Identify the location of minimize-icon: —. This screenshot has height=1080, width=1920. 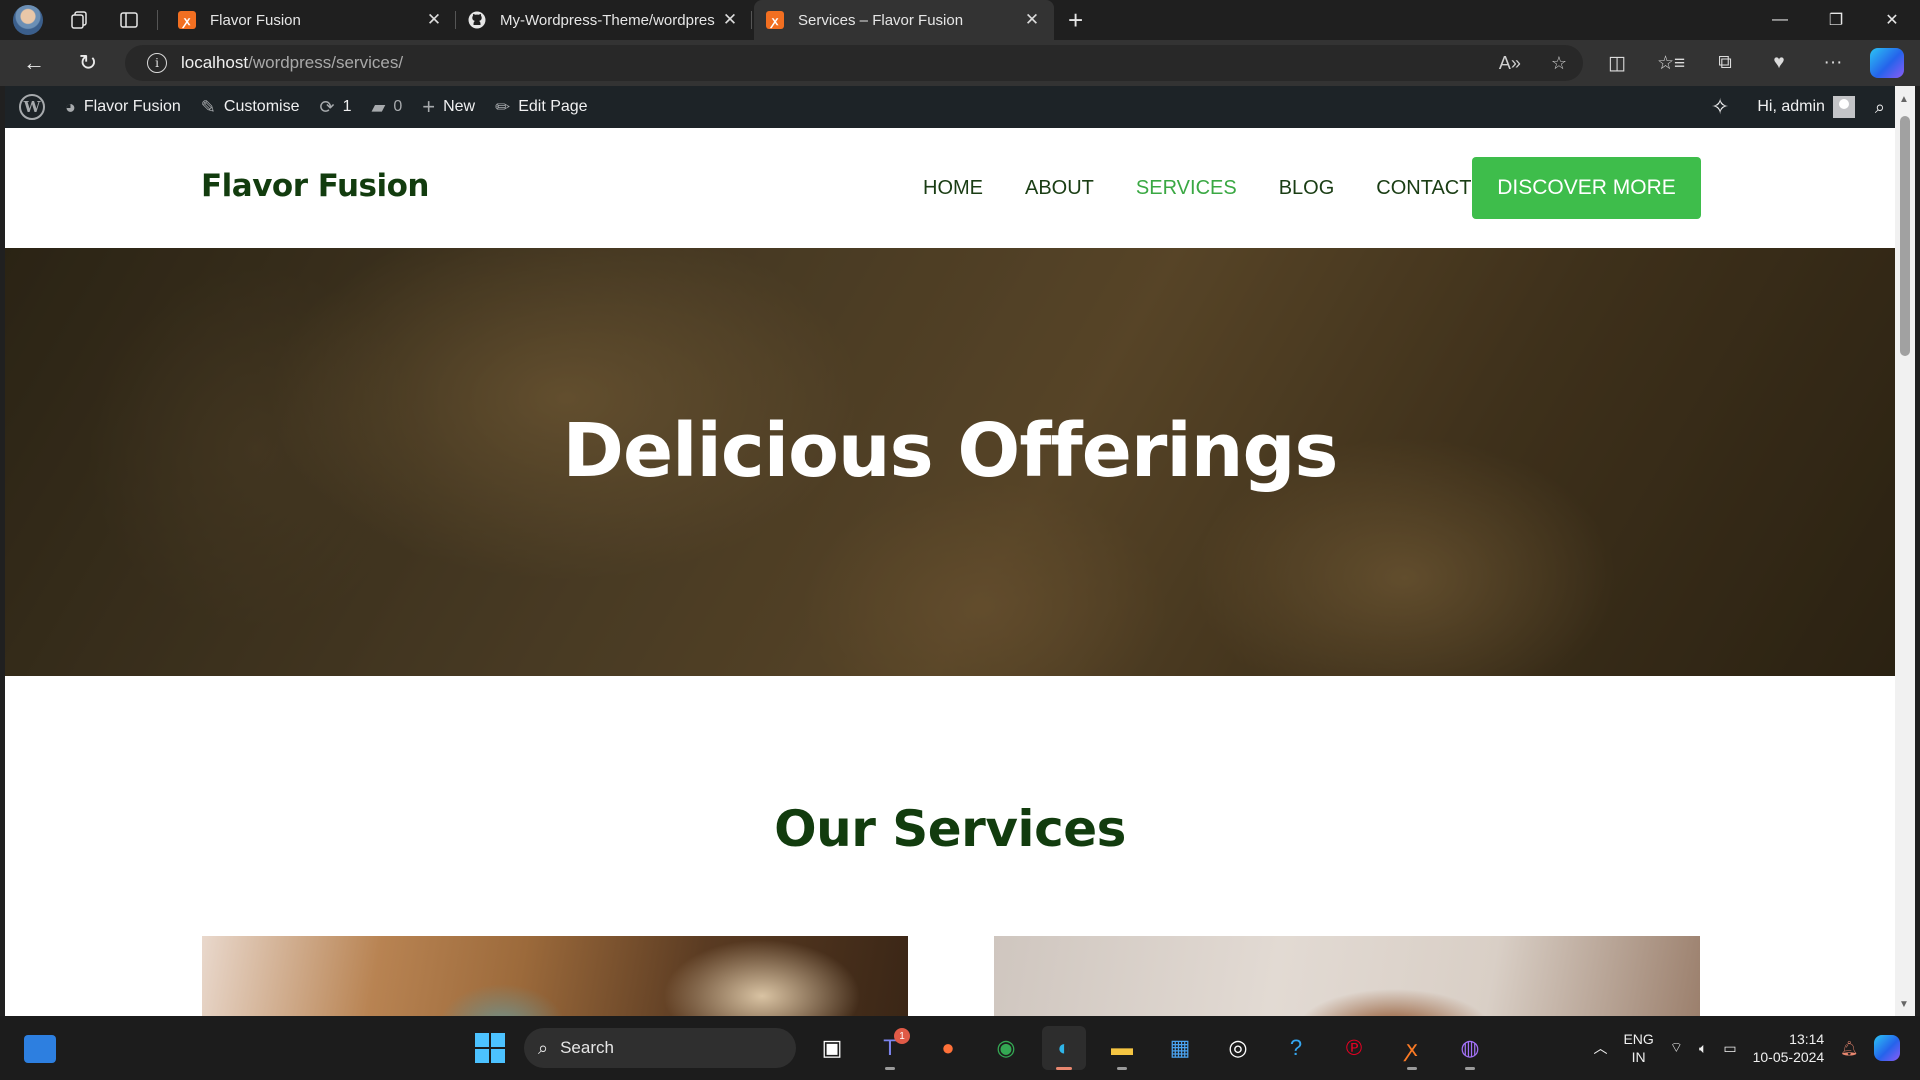
(1780, 20).